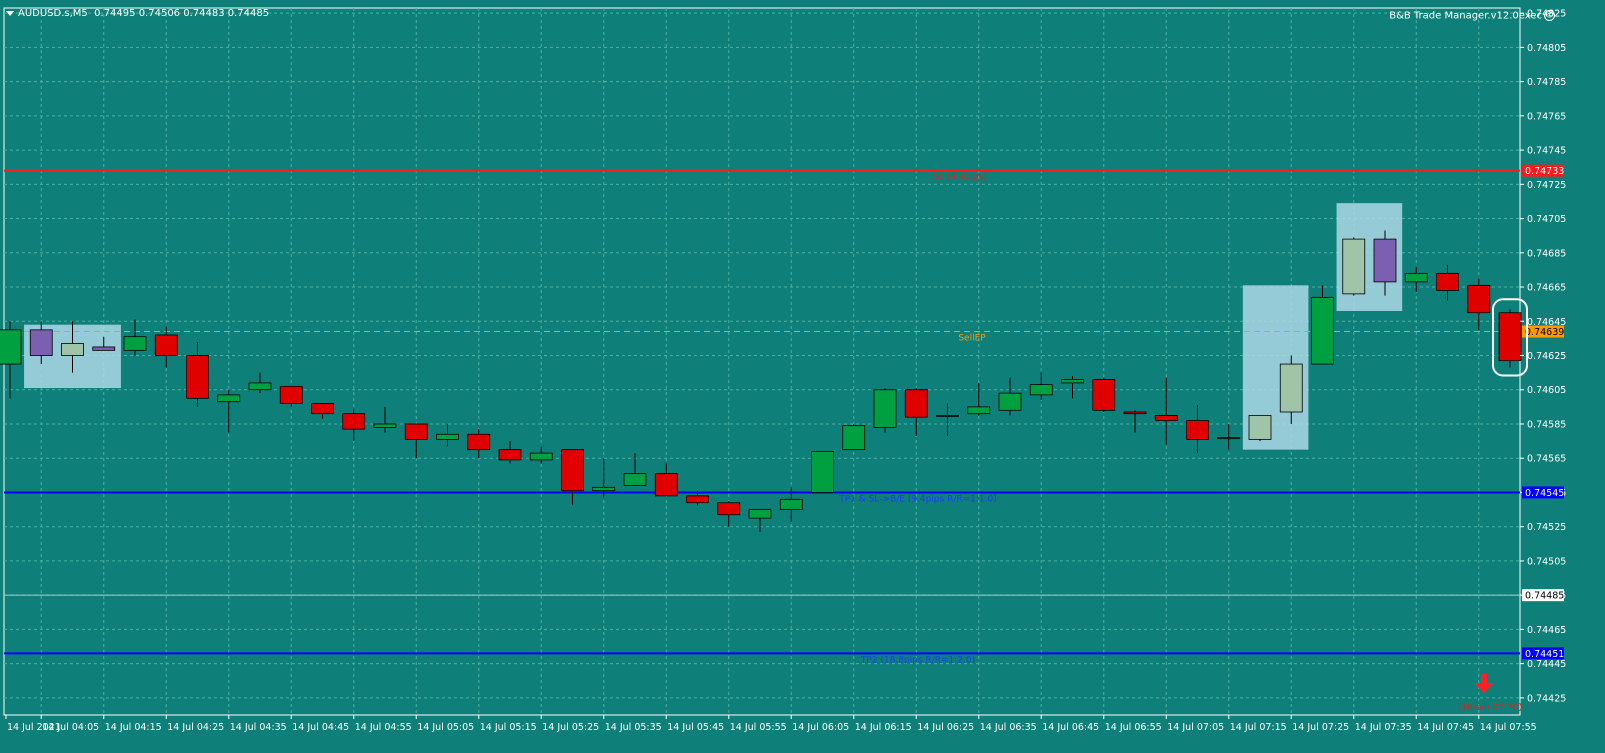  What do you see at coordinates (1484, 679) in the screenshot?
I see `sell-arrow-shaft` at bounding box center [1484, 679].